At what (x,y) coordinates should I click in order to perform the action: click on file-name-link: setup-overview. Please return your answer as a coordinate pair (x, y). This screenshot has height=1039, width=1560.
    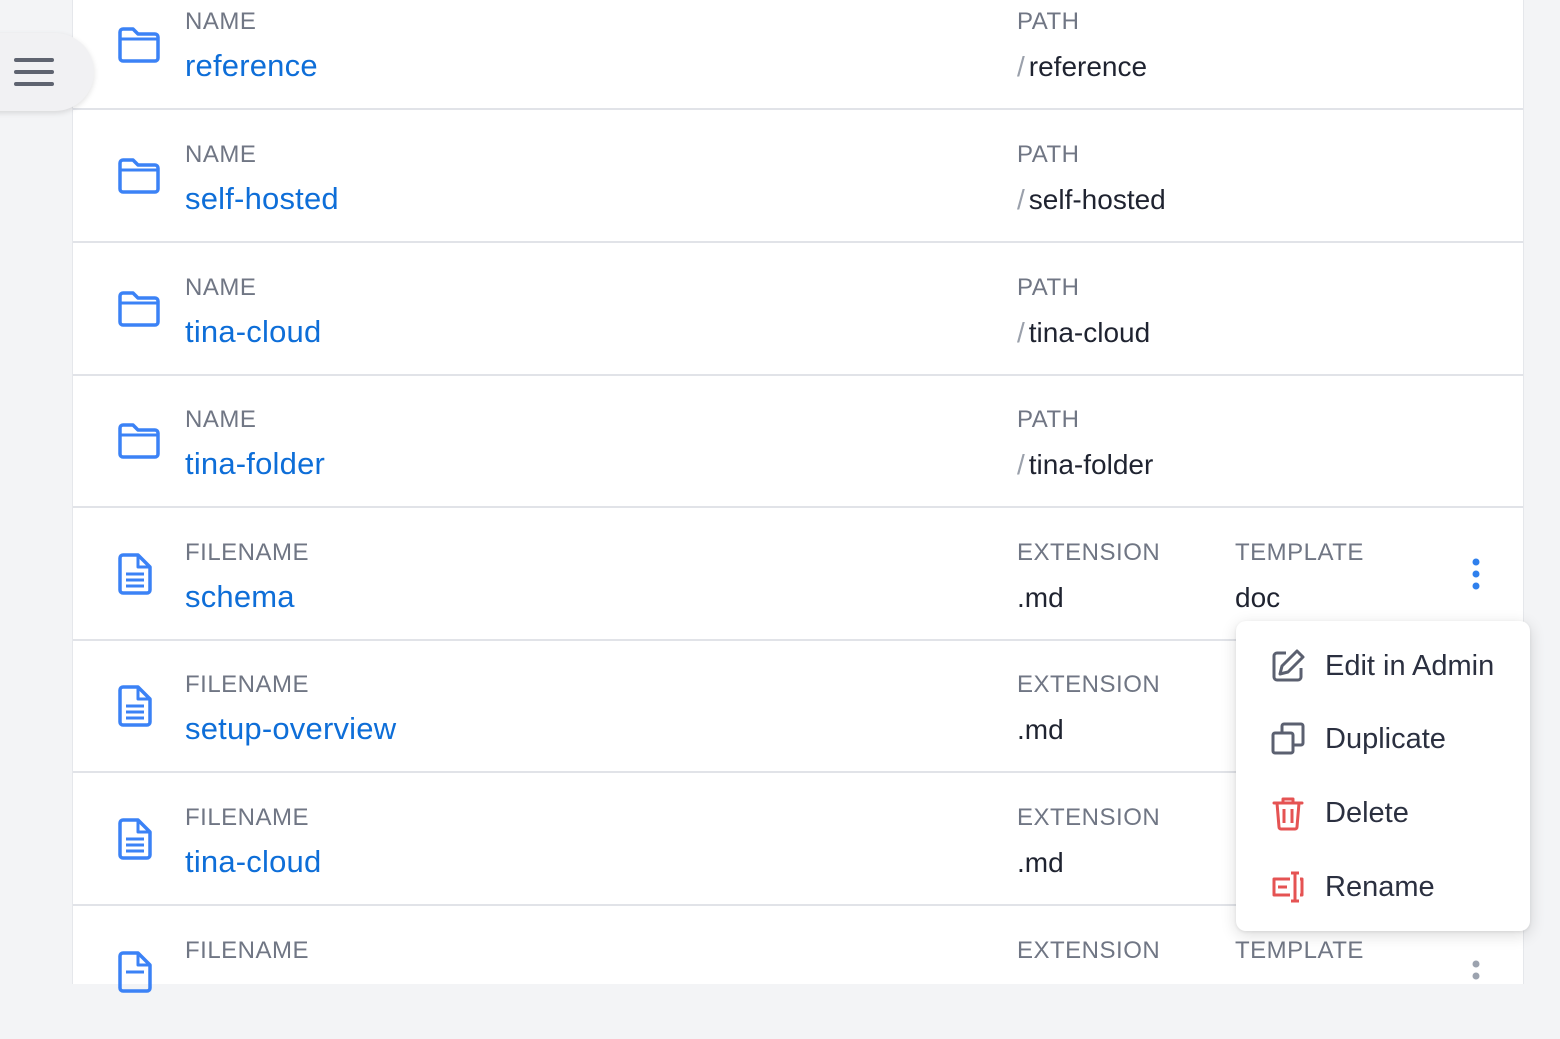
    Looking at the image, I should click on (290, 729).